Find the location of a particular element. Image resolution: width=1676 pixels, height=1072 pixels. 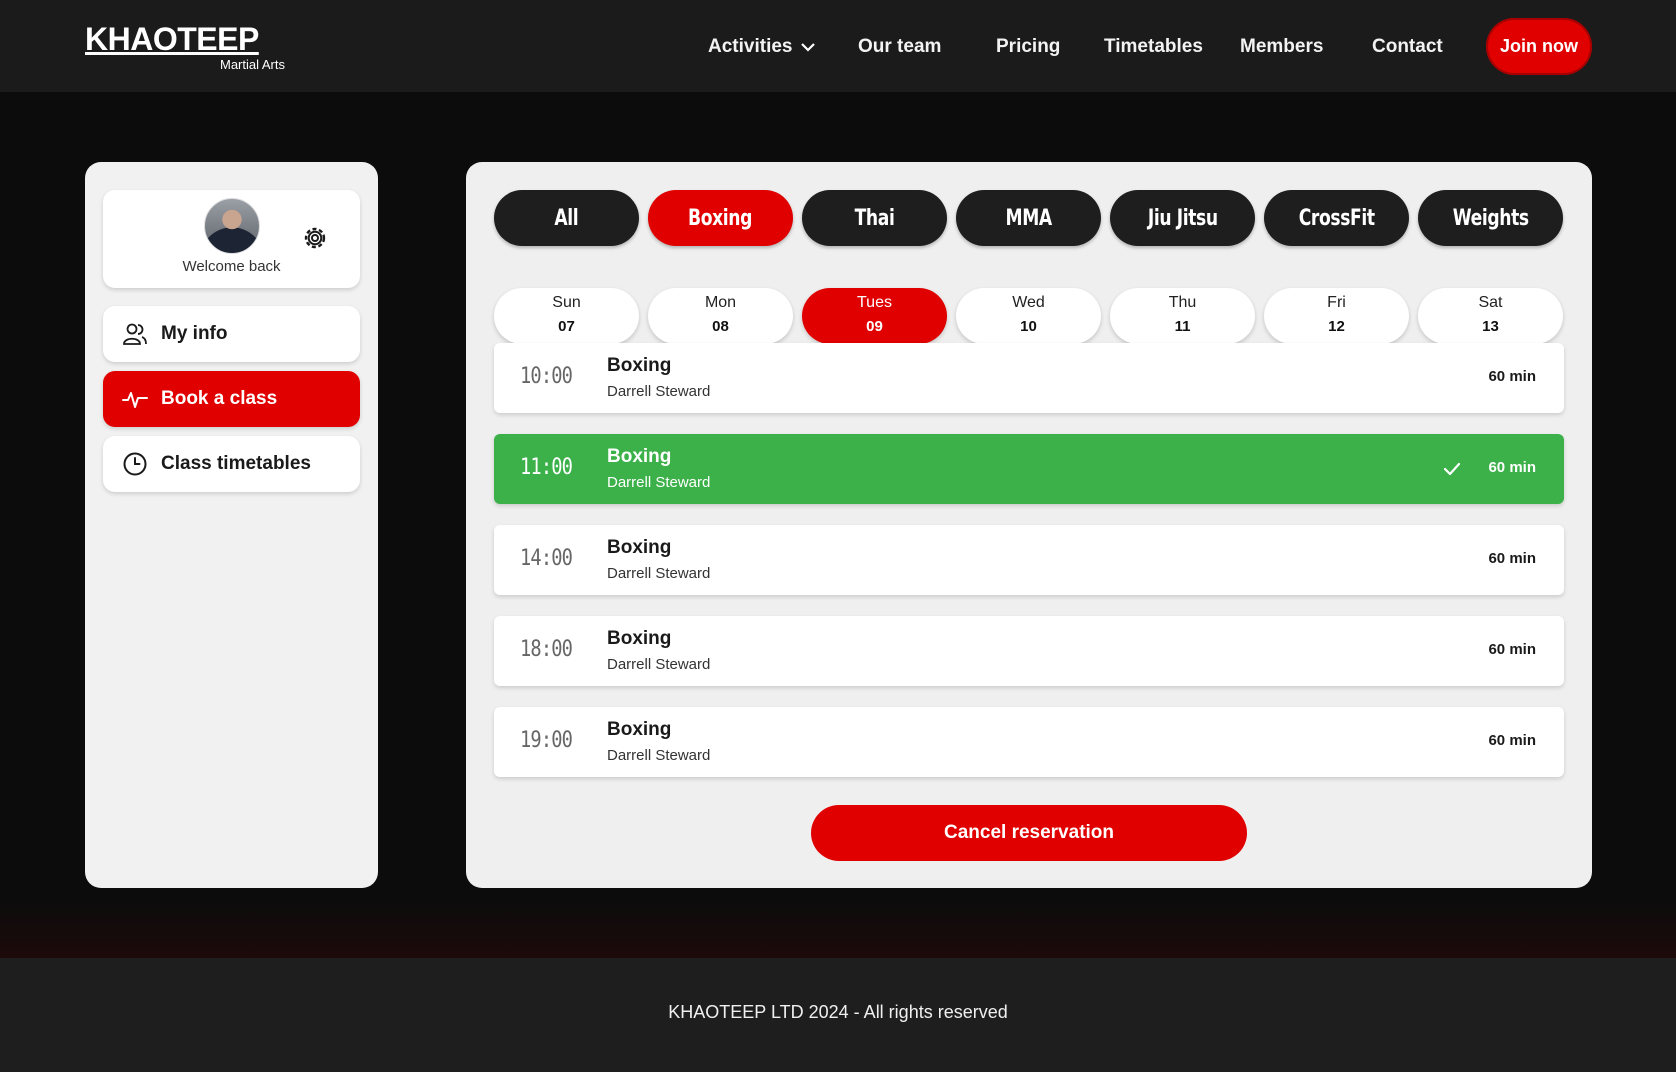

footer: KHAOTEEP LTD 2024 - All rights reserved is located at coordinates (838, 1015).